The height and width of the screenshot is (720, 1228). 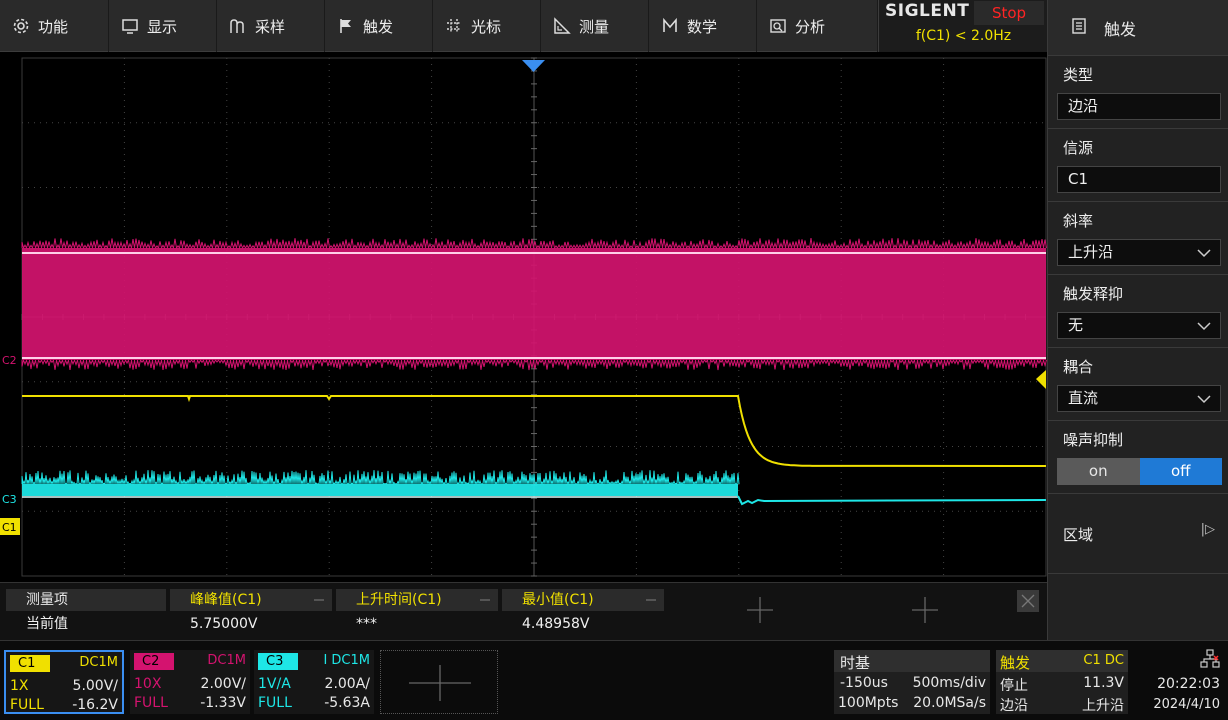 I want to click on svg-text: C3, so click(x=9, y=499).